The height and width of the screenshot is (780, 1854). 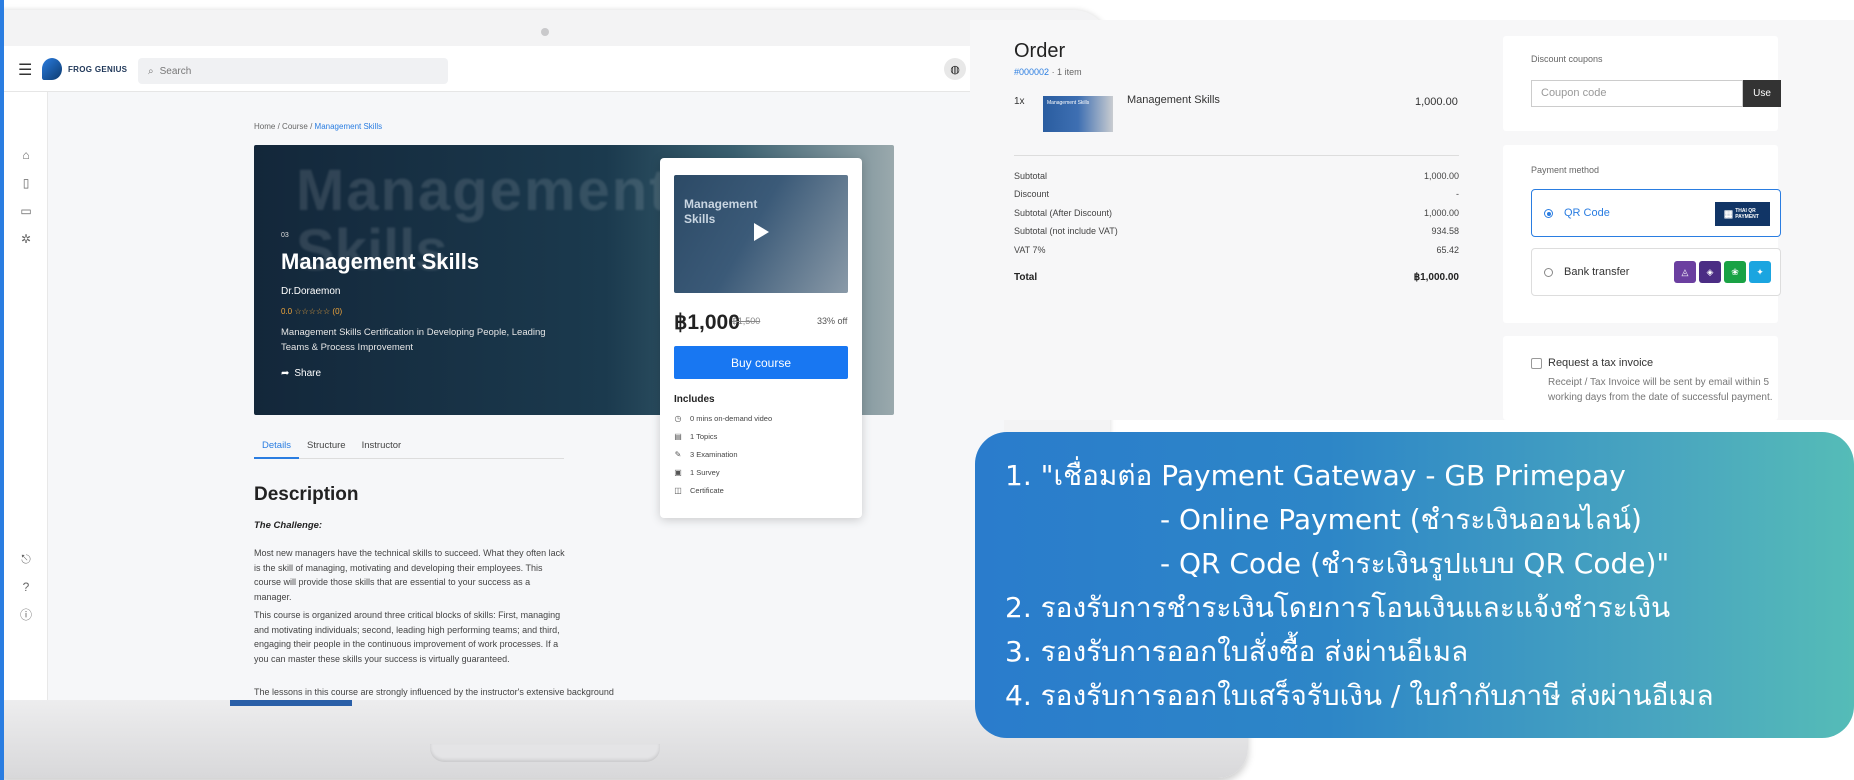 I want to click on course-author: Dr.Doraemon, so click(x=310, y=291).